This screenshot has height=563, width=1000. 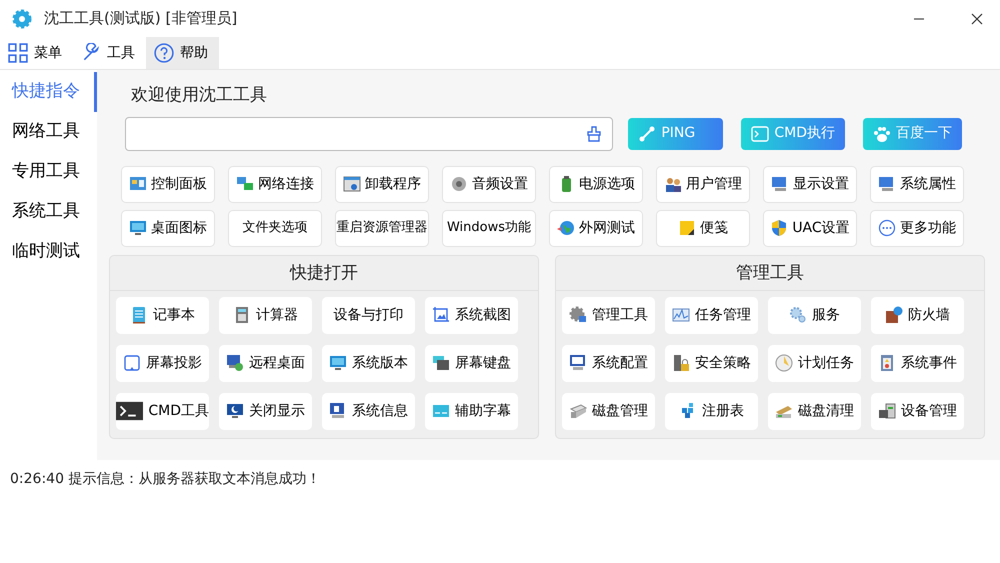 I want to click on tool-button: 远程桌面, so click(x=265, y=363).